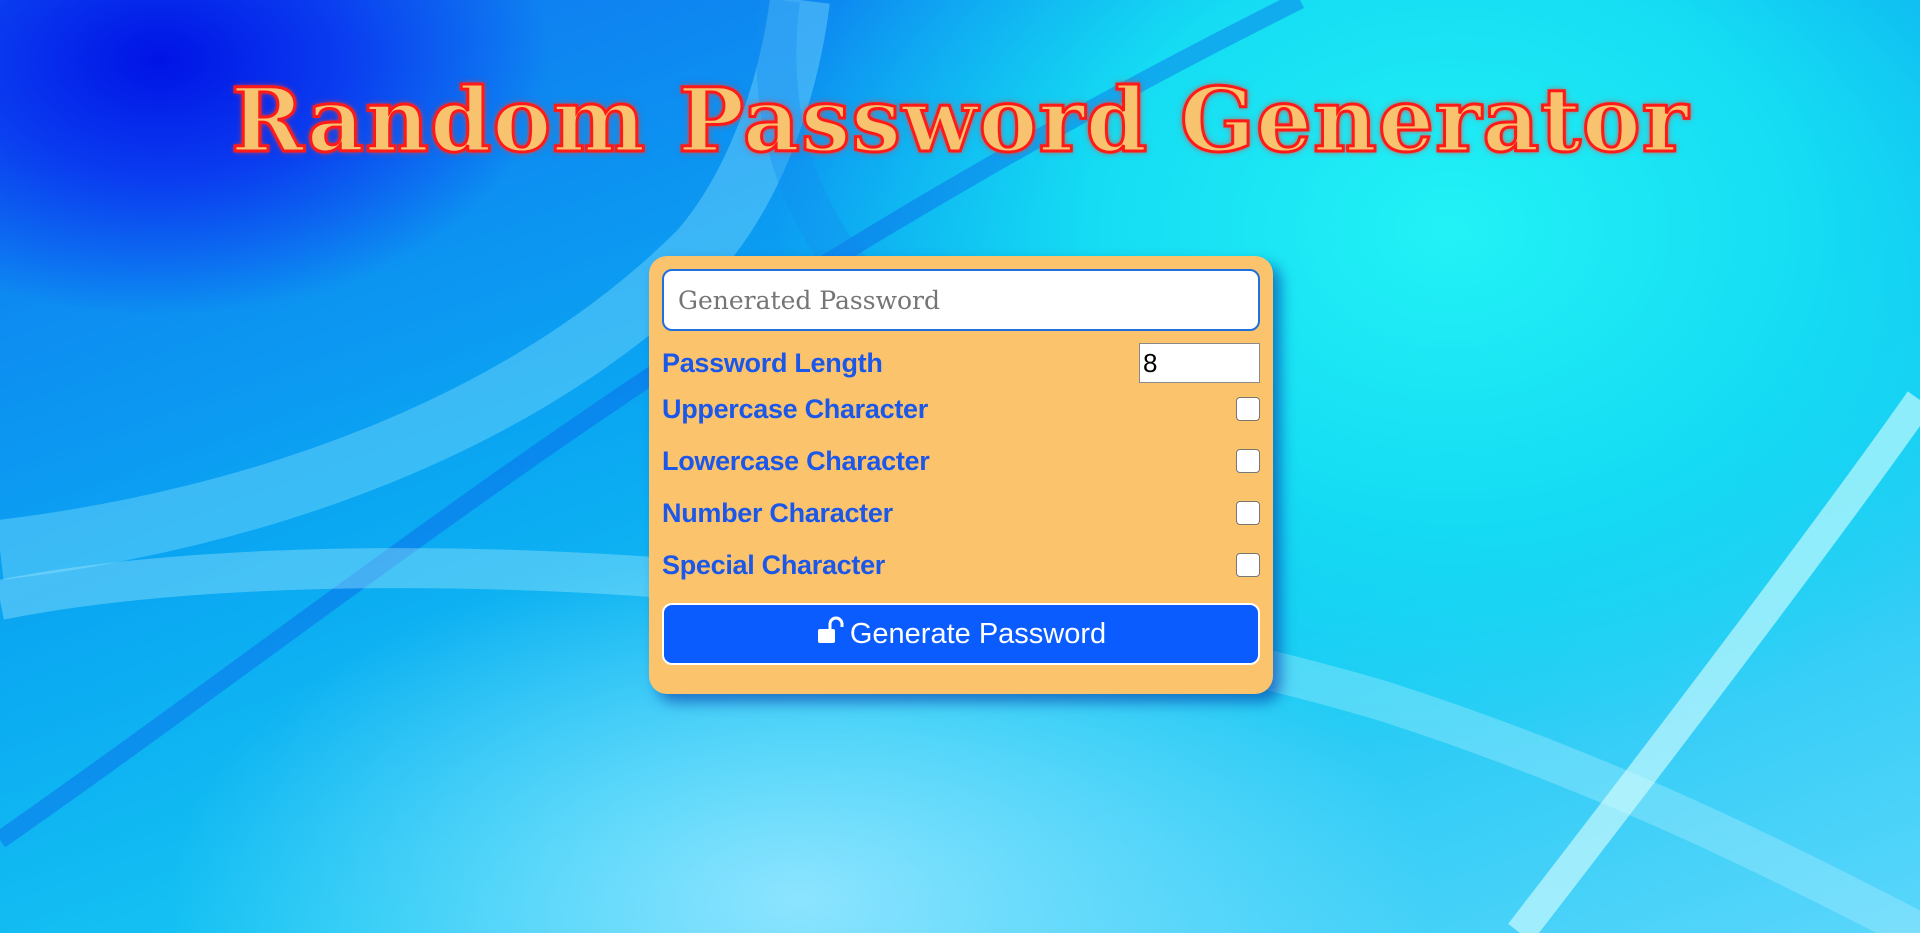  What do you see at coordinates (1248, 565) in the screenshot?
I see `special-checkbox` at bounding box center [1248, 565].